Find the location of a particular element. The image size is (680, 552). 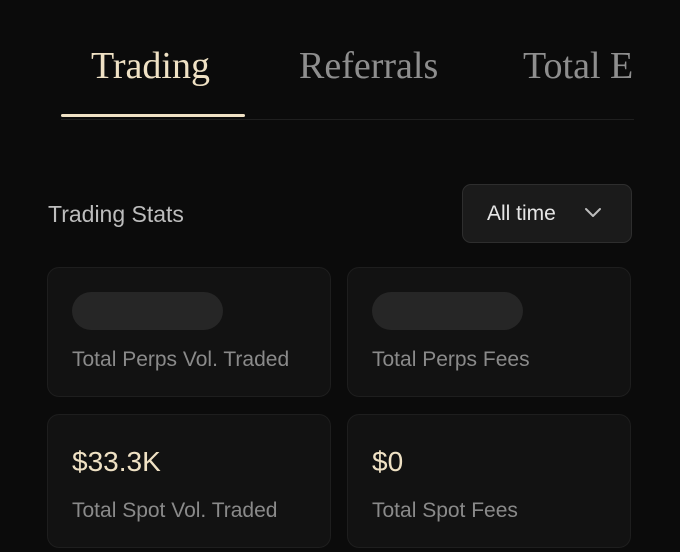

tab-total: Total E is located at coordinates (578, 66).